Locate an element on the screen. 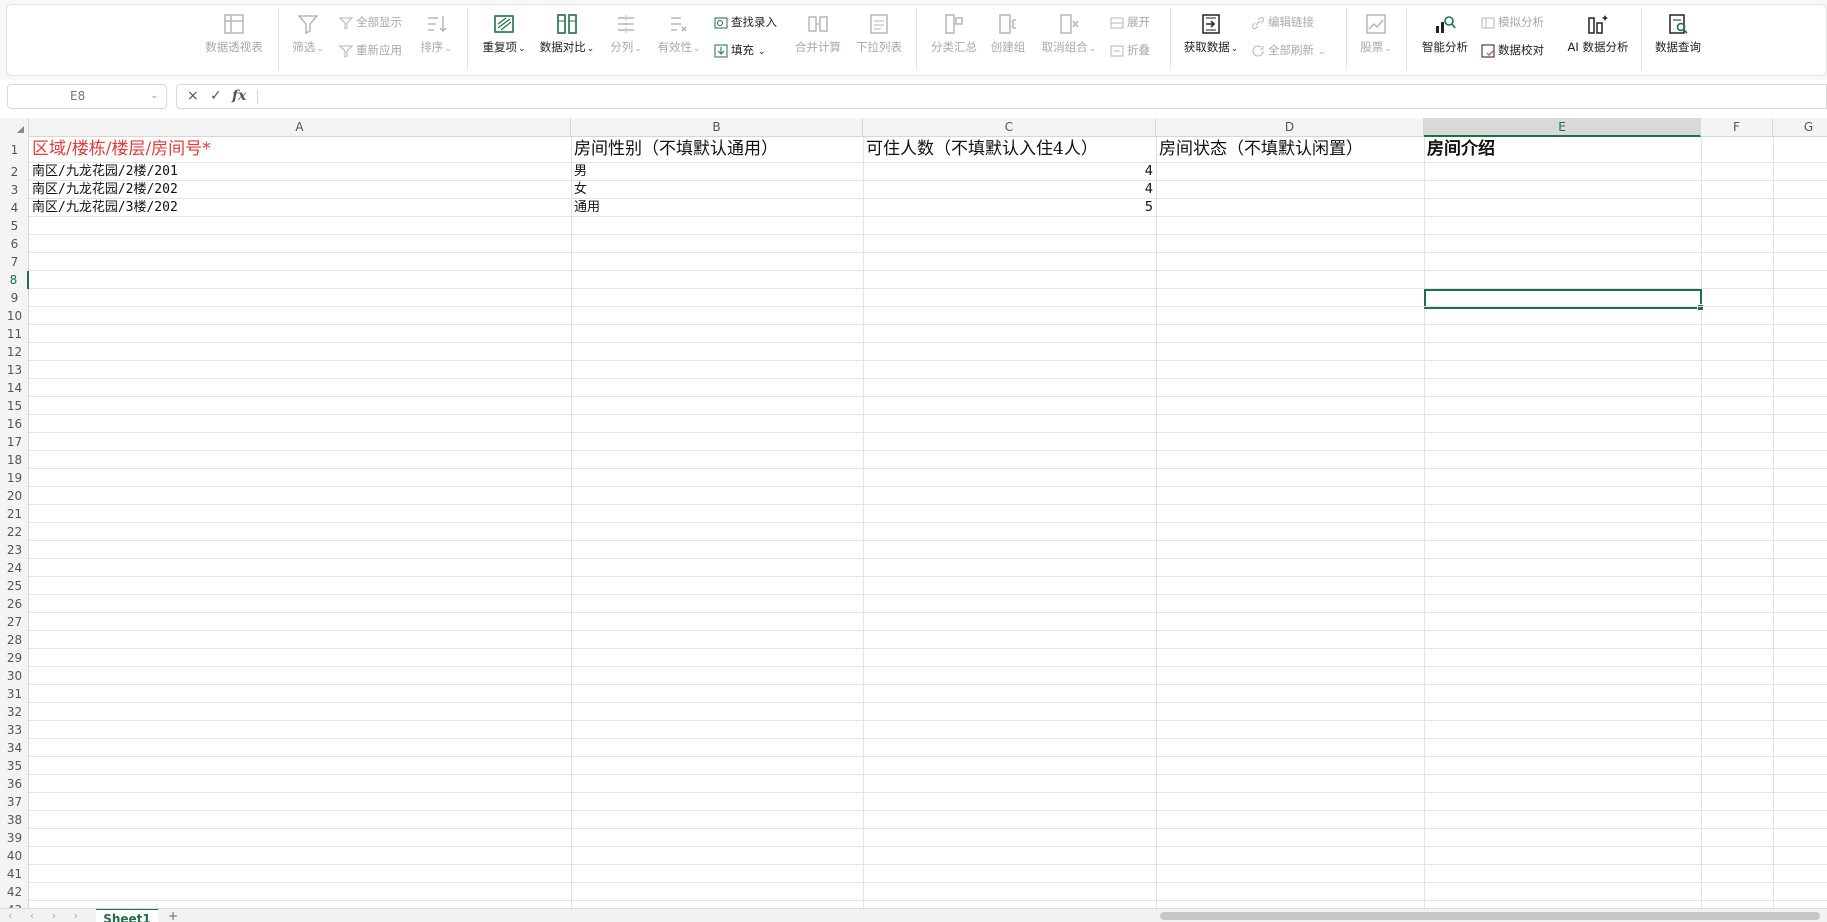 The width and height of the screenshot is (1827, 922). row-header-1: 1 is located at coordinates (14, 150).